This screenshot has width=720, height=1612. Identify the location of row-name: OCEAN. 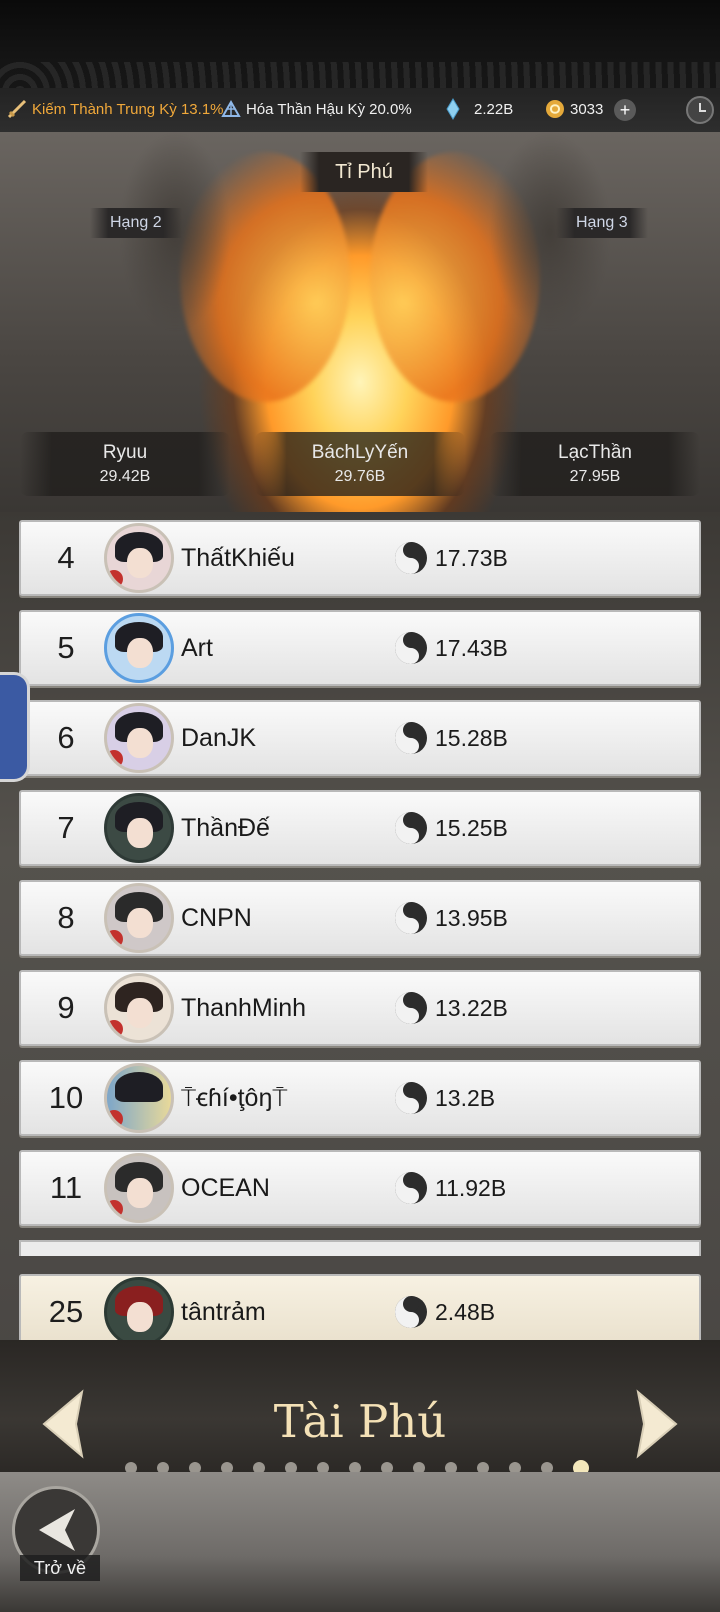
(225, 1188).